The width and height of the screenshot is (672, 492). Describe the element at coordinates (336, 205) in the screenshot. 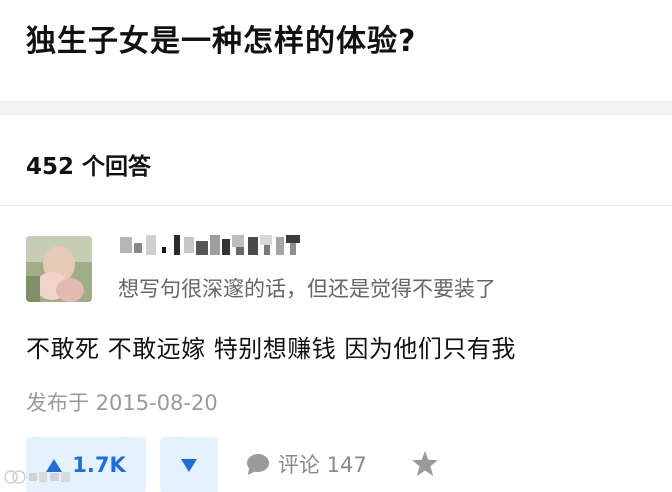

I see `divider` at that location.